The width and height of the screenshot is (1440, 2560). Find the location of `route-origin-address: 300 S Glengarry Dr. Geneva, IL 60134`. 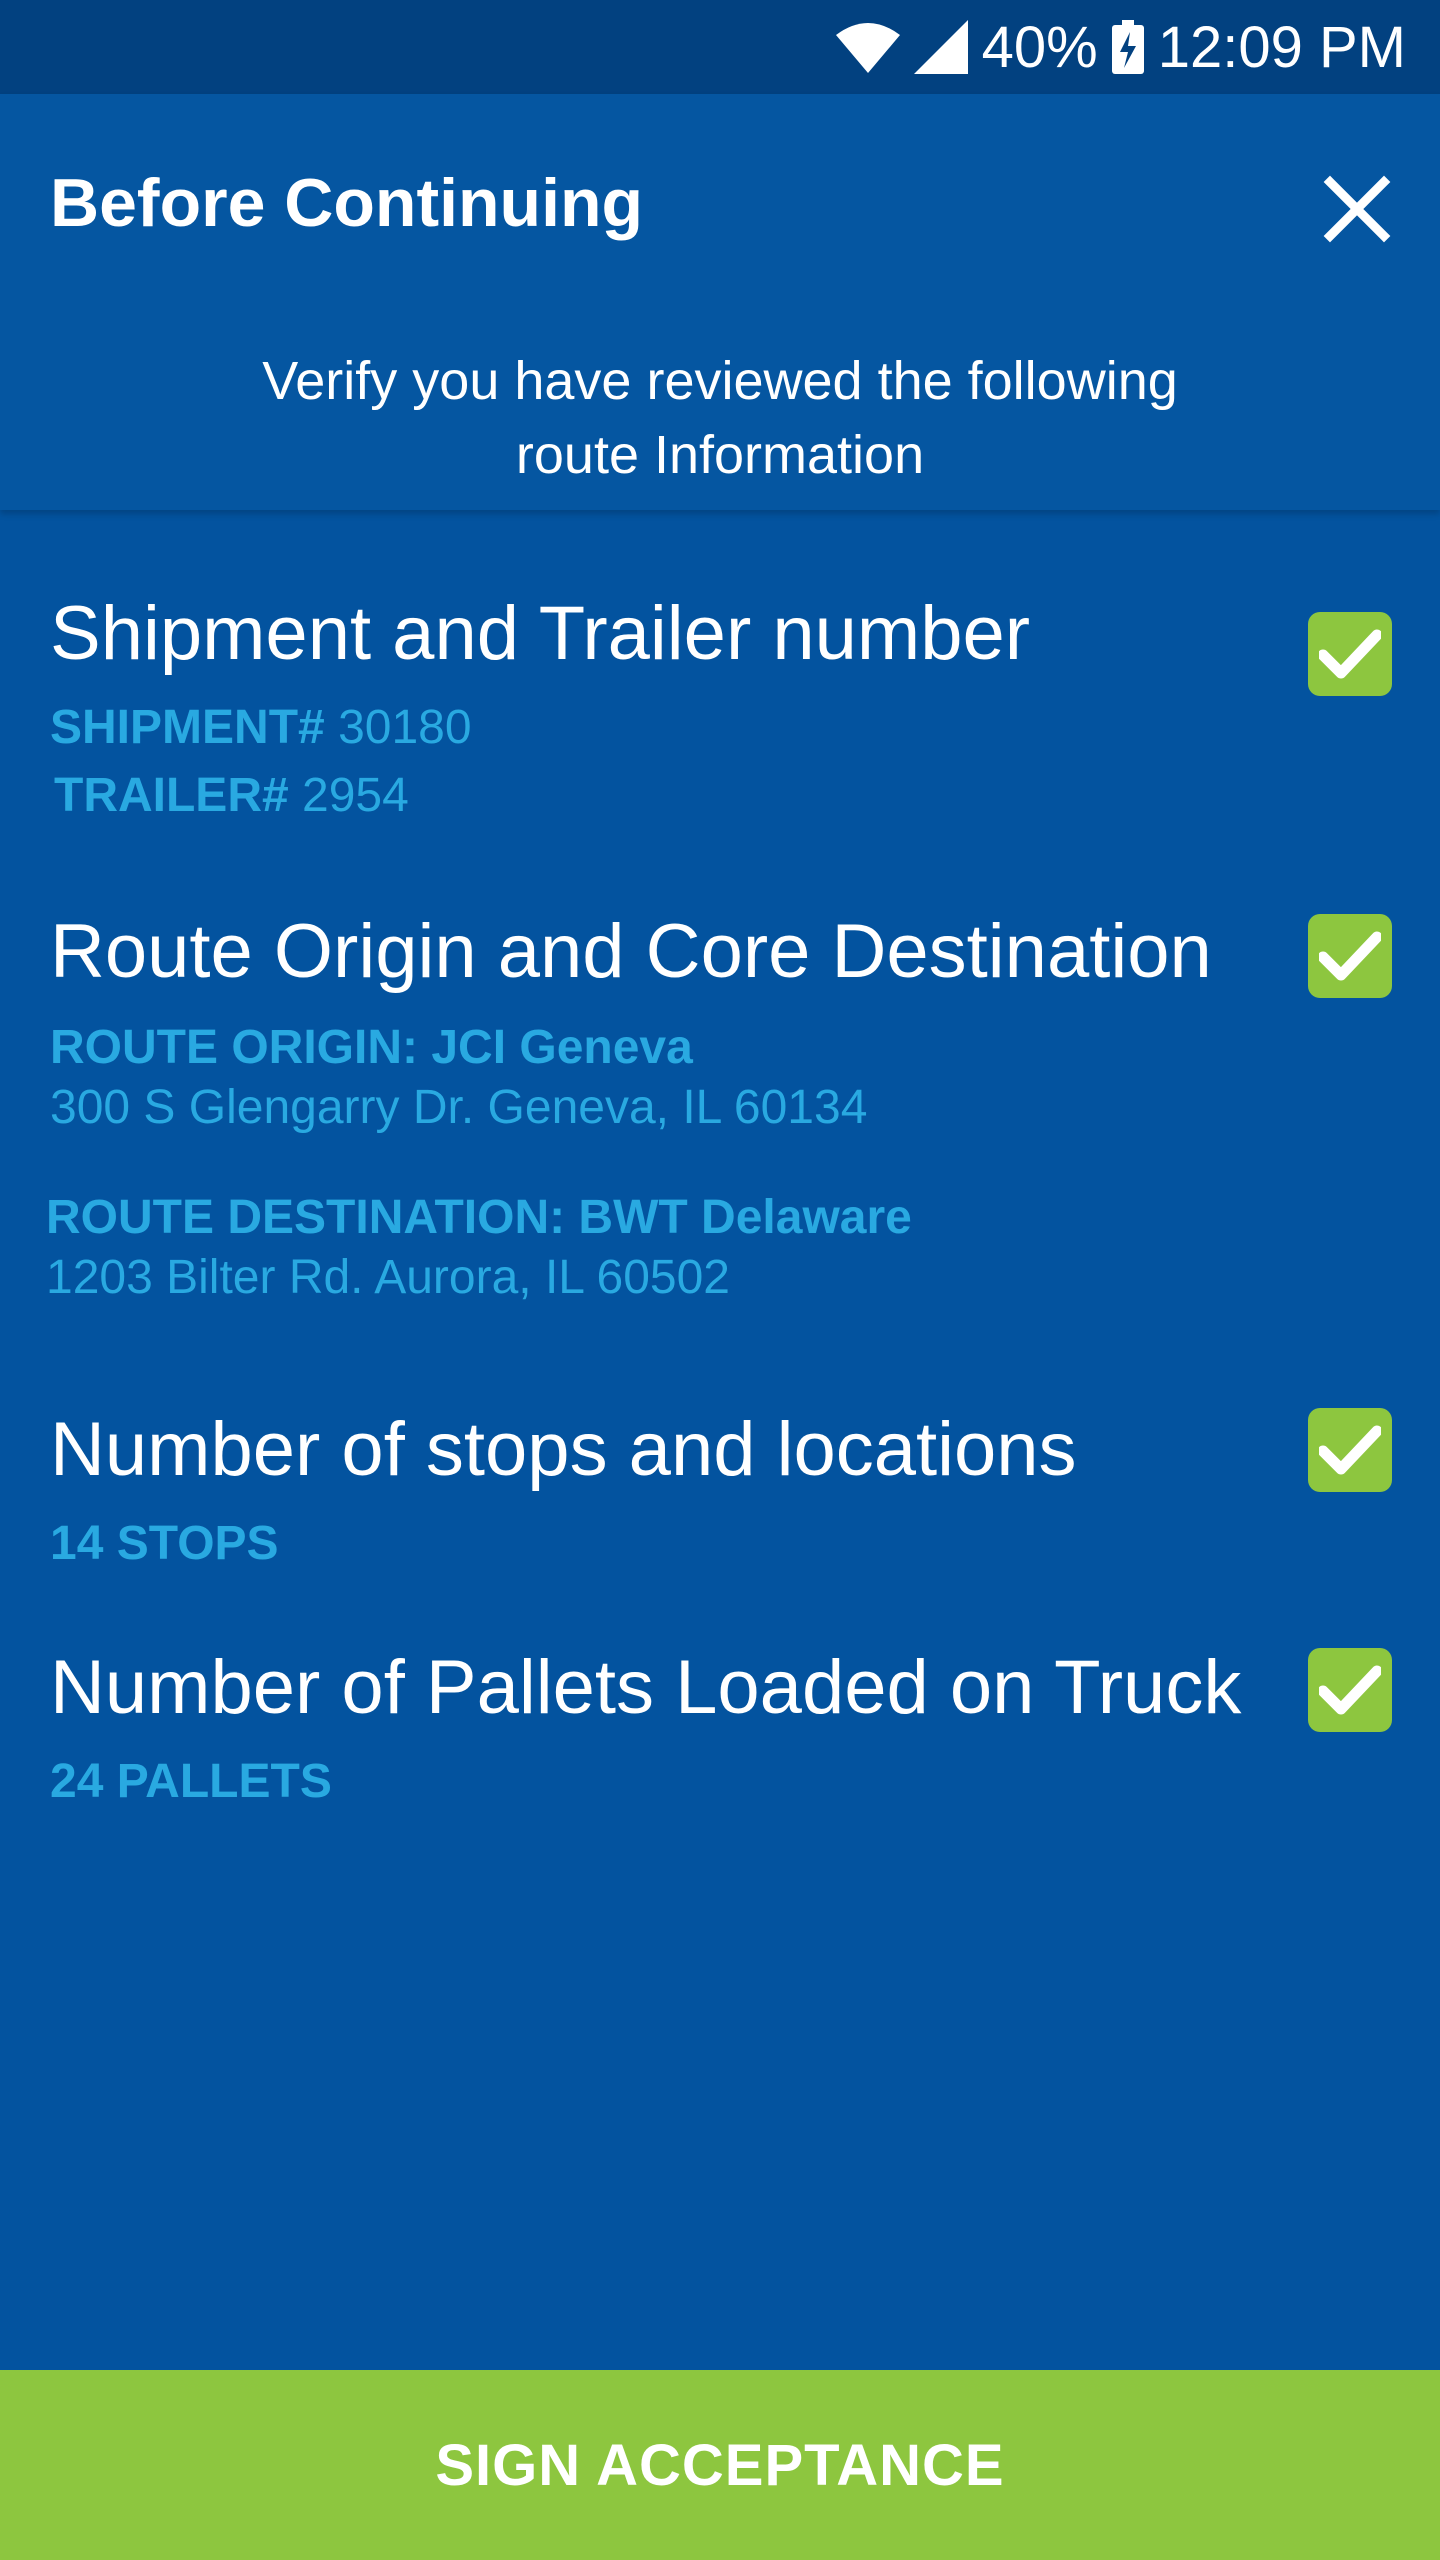

route-origin-address: 300 S Glengarry Dr. Geneva, IL 60134 is located at coordinates (459, 1107).